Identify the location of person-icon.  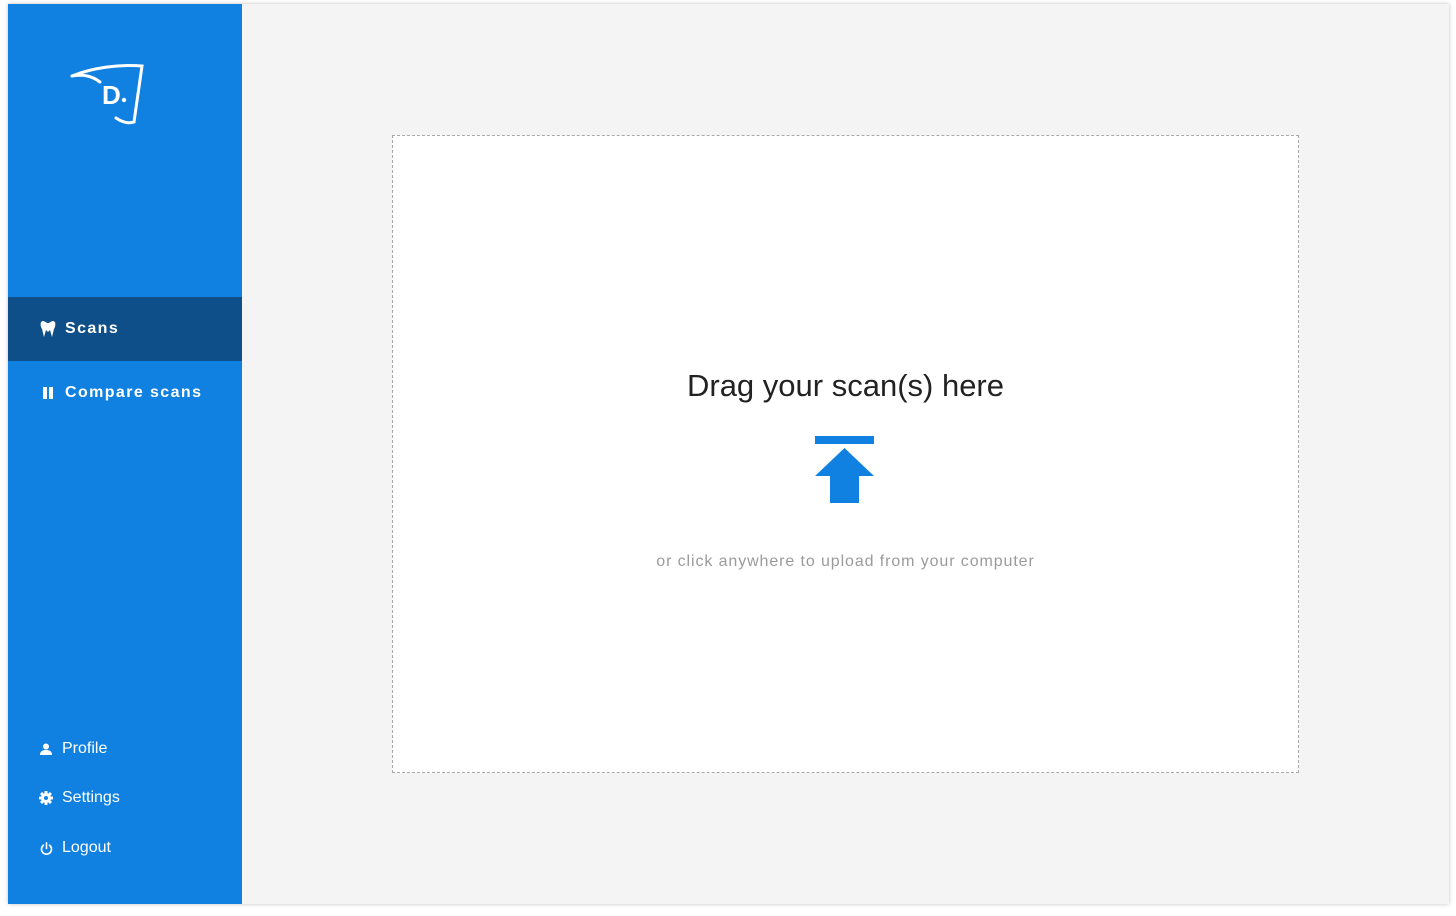
(46, 749).